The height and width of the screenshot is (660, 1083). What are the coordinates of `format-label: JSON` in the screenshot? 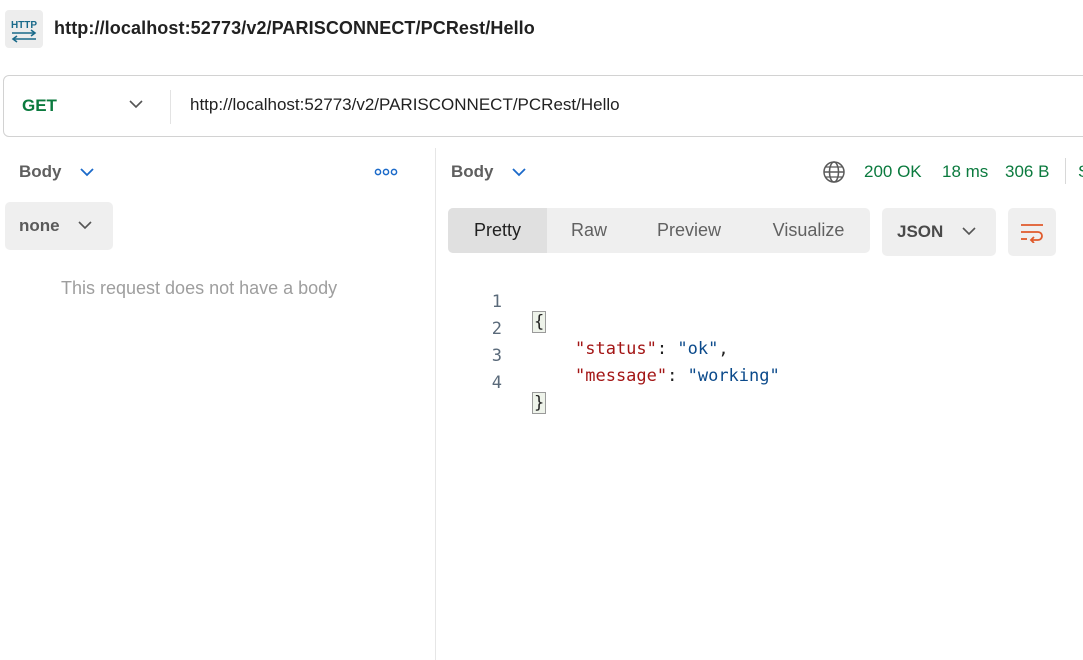 It's located at (920, 231).